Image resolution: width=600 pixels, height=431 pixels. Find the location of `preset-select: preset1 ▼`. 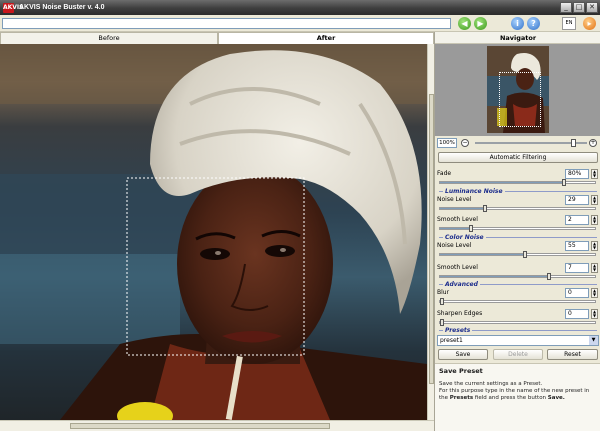

preset-select: preset1 ▼ is located at coordinates (518, 340).